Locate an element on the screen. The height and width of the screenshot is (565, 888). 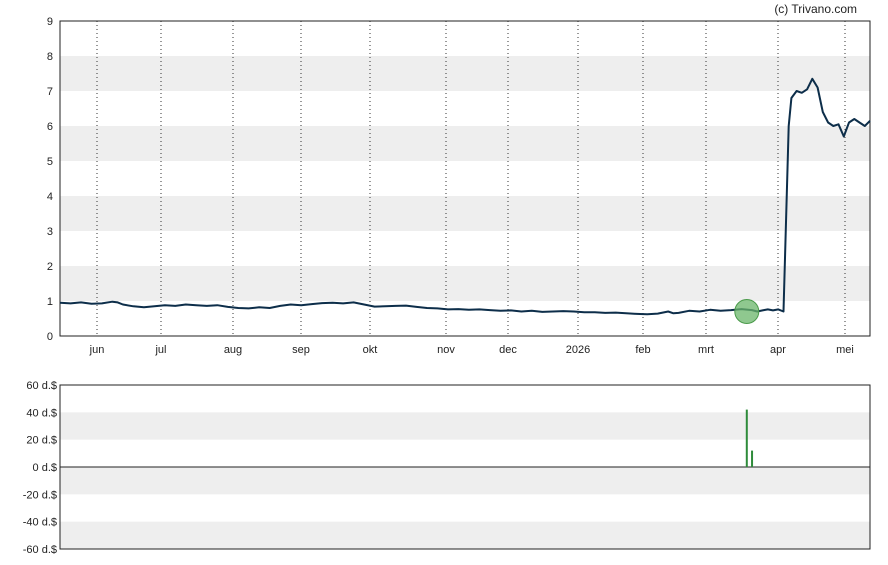
x-tick-label: 2026 is located at coordinates (578, 350).